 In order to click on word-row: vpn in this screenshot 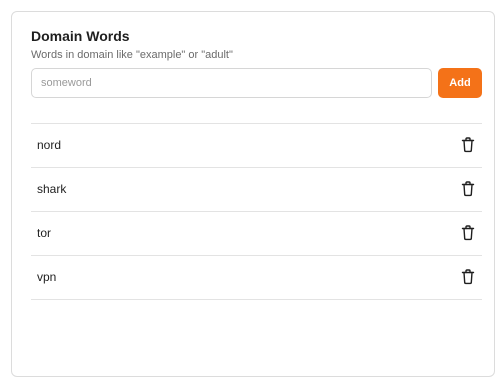, I will do `click(256, 278)`.